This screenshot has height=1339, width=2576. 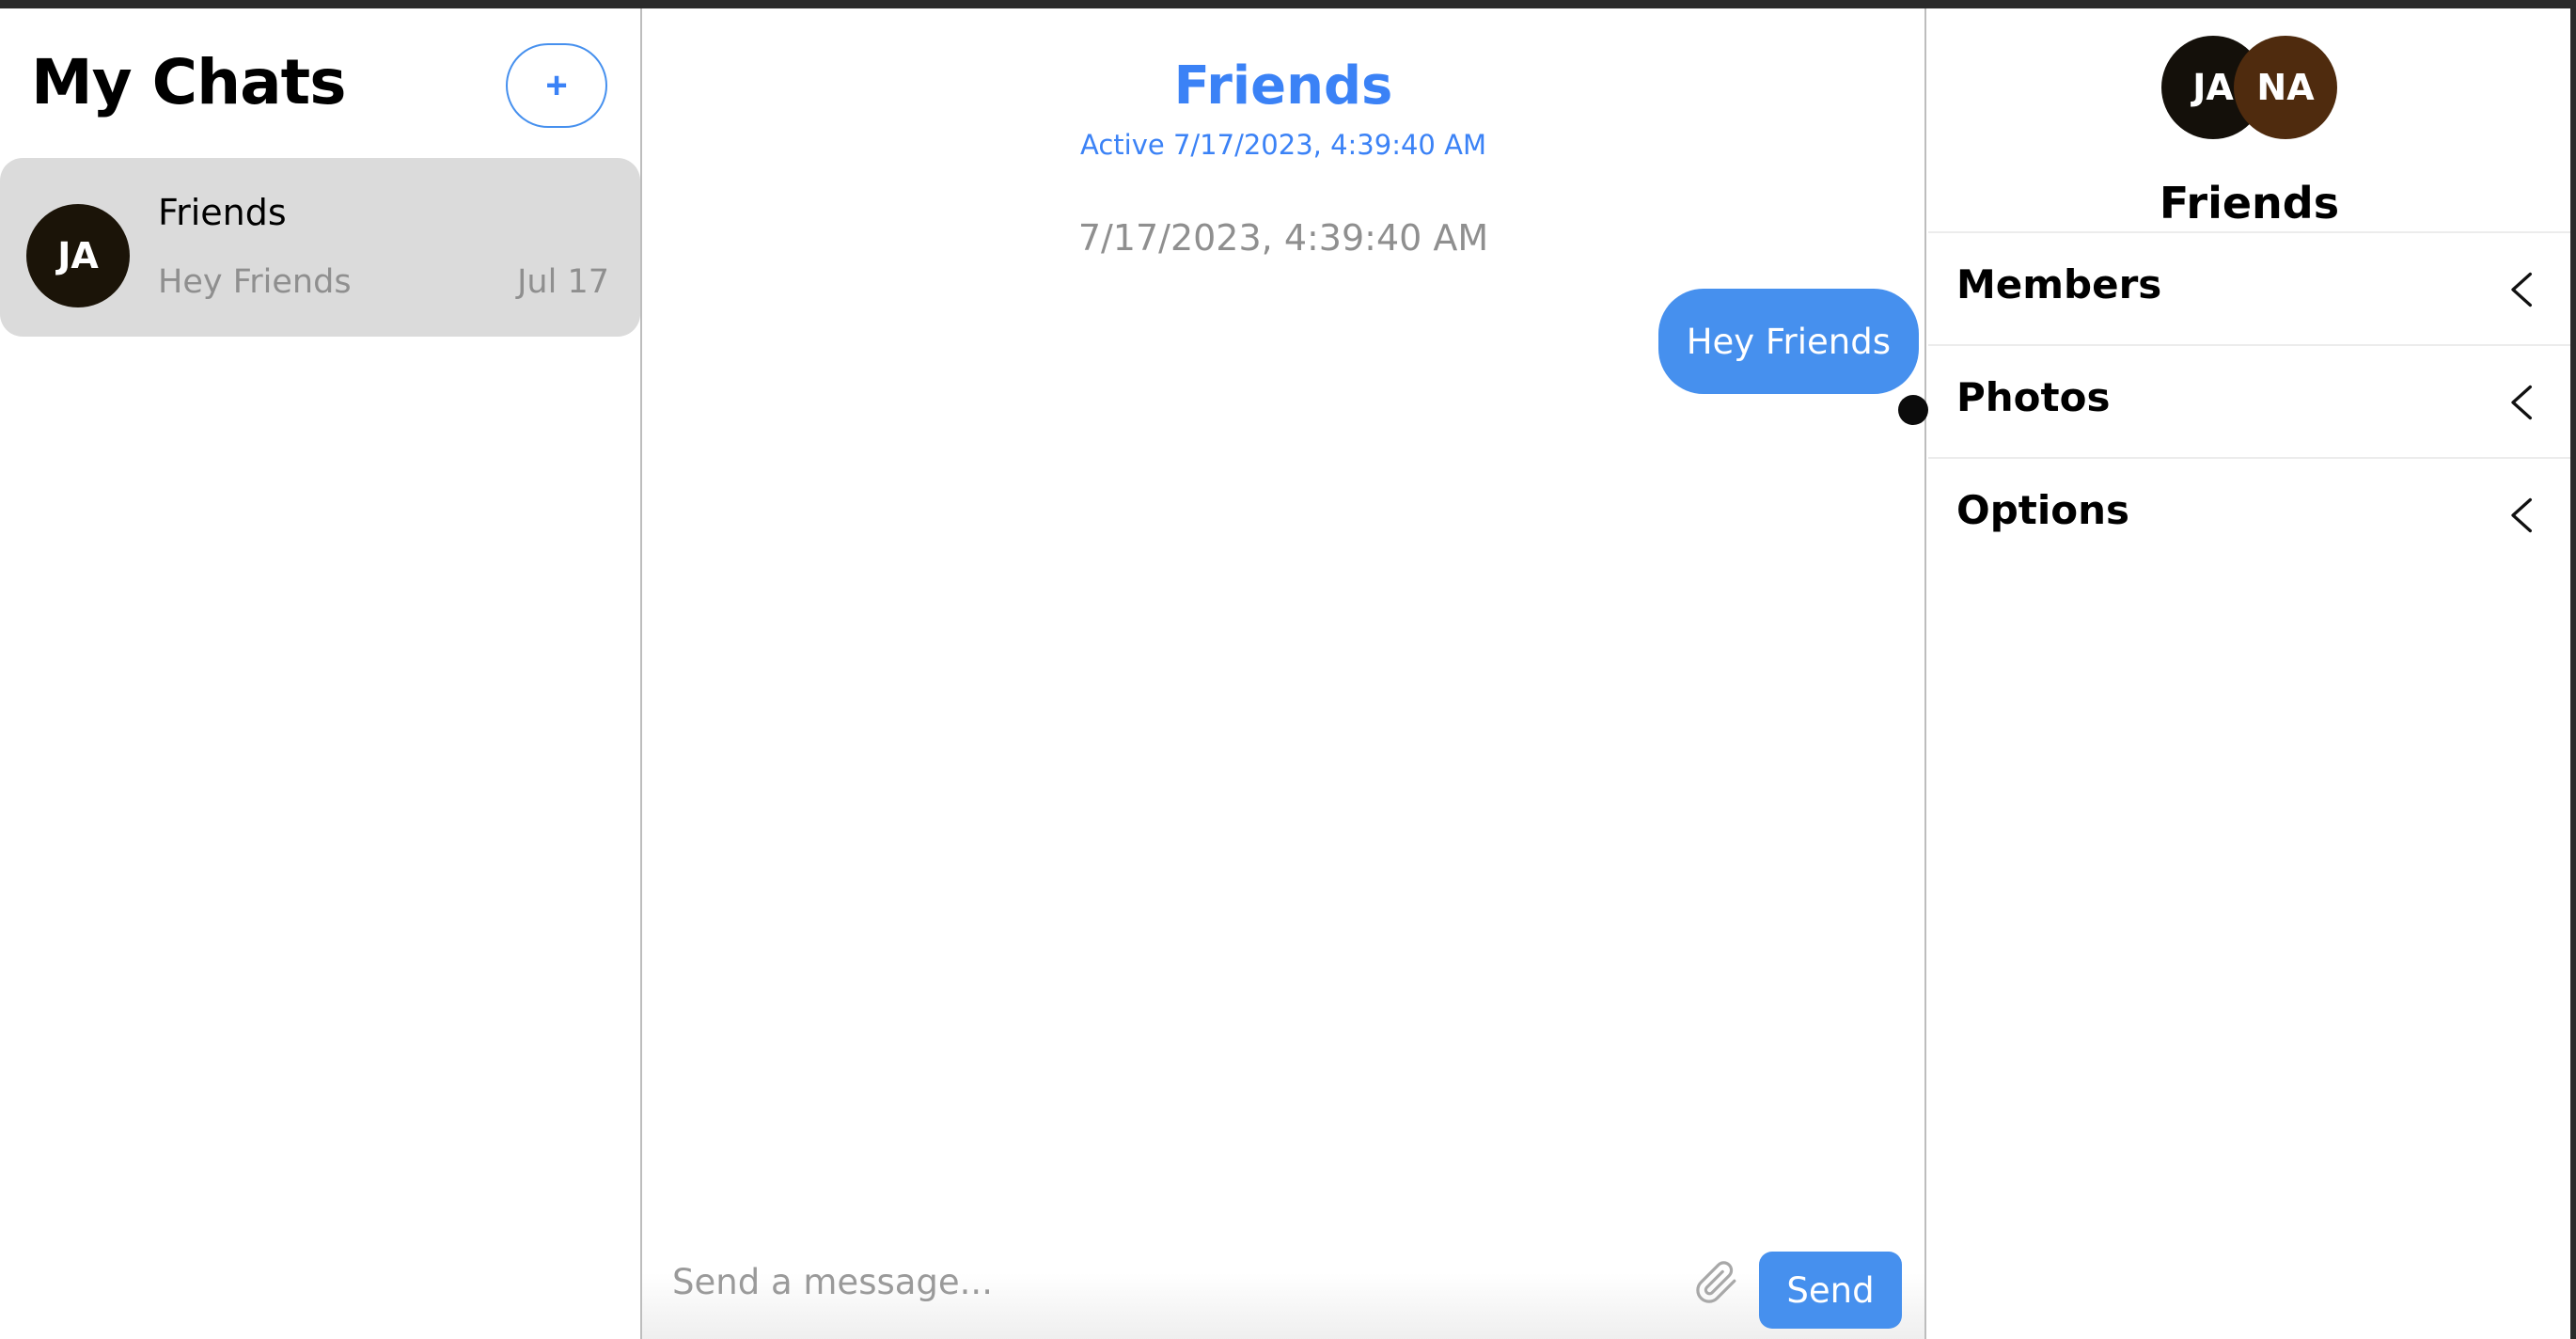 I want to click on conversation-status: Active 7/17/2023, 4:39:40 AM, so click(x=1283, y=145).